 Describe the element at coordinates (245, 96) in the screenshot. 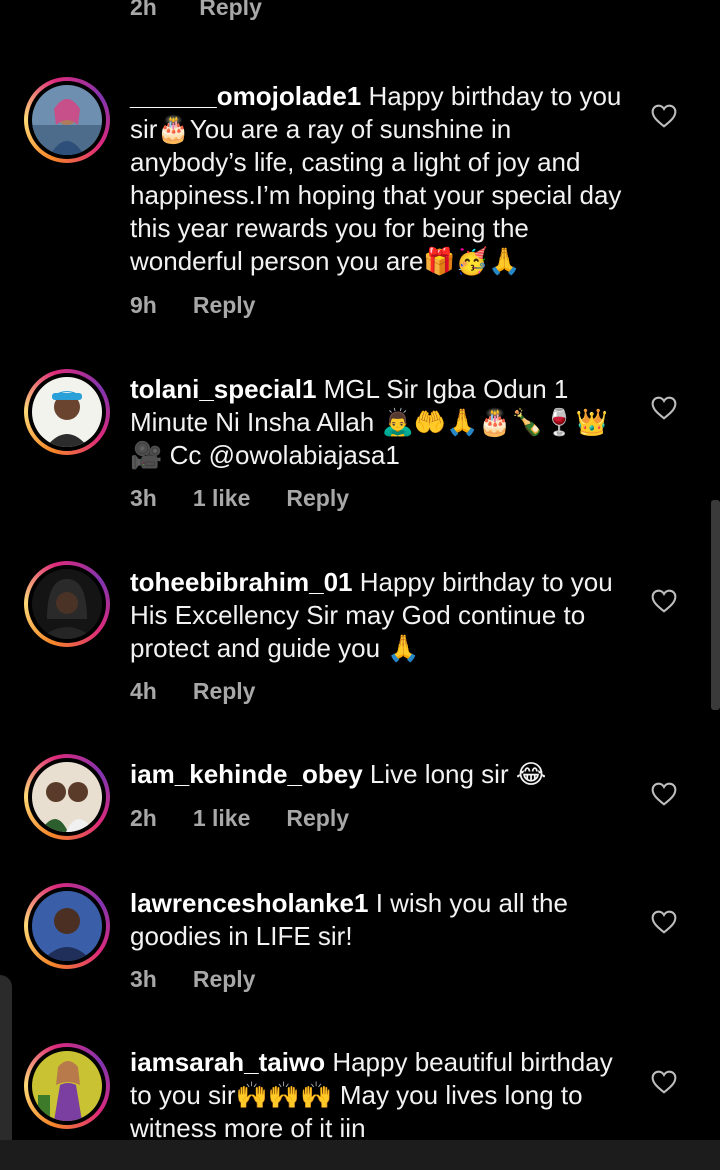

I see `comment-username: ______omojolade1` at that location.